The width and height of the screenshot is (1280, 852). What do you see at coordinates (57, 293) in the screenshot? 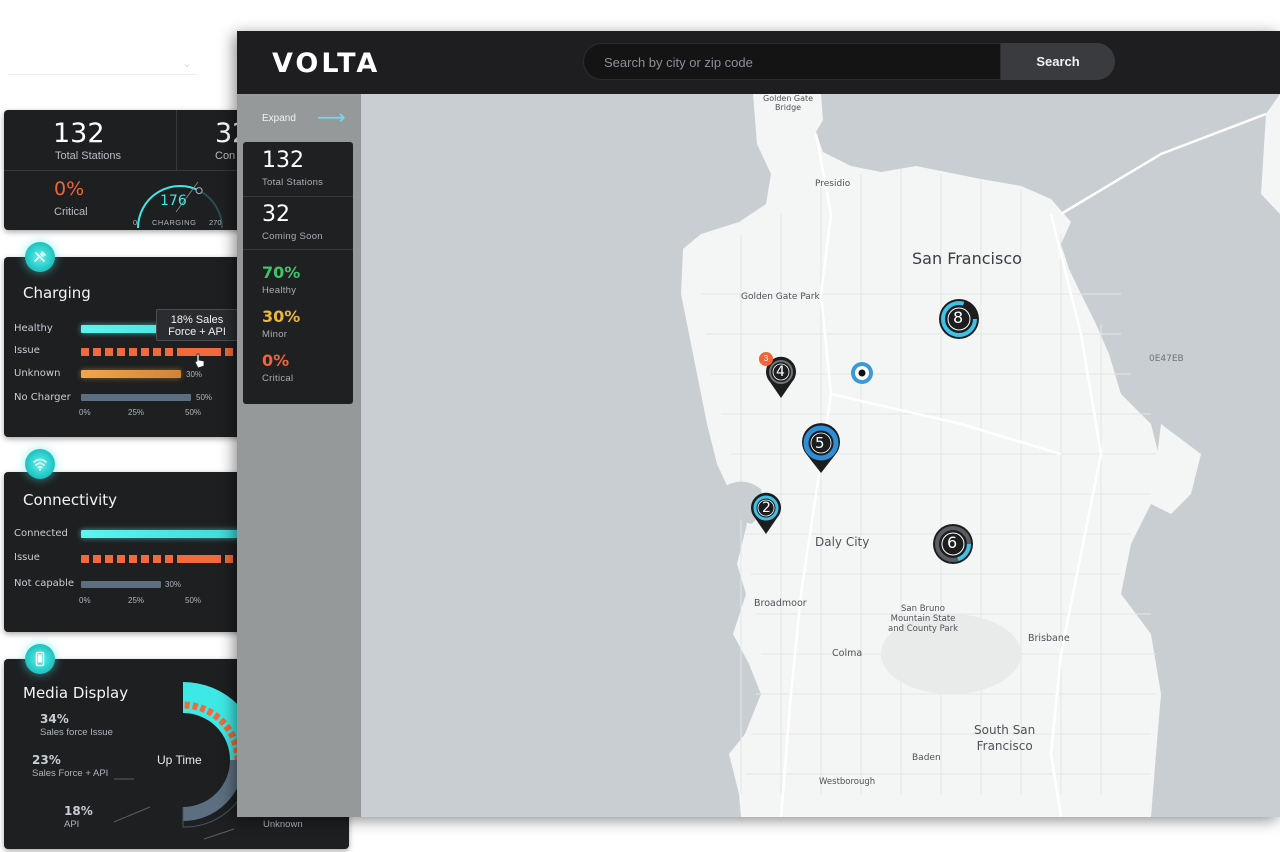
I see `charging-title: Charging` at bounding box center [57, 293].